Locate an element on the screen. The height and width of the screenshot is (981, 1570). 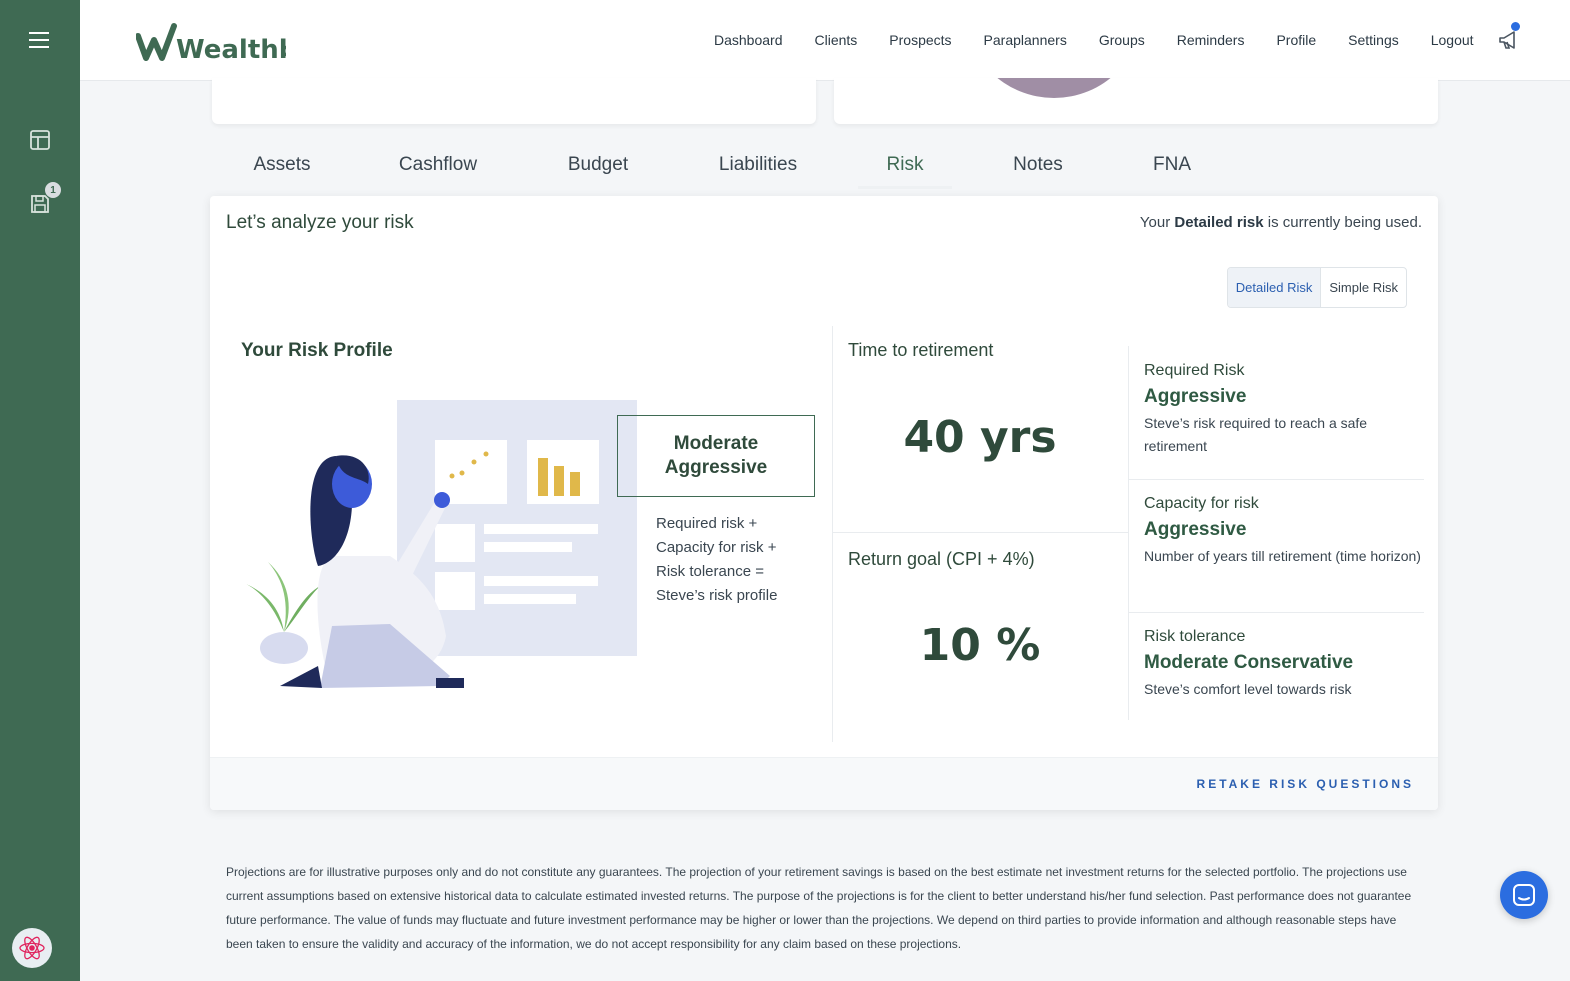
risk-profile-illustration is located at coordinates (441, 544).